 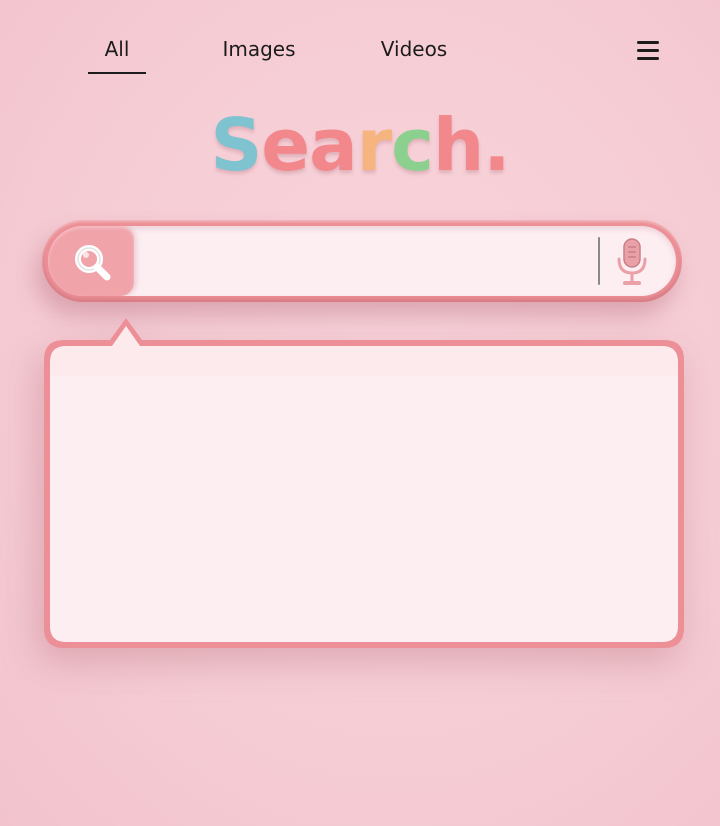 What do you see at coordinates (236, 145) in the screenshot?
I see `logo-letter: S` at bounding box center [236, 145].